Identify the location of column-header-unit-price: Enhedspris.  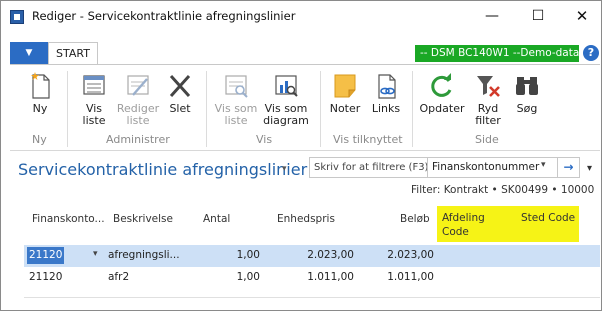
(306, 219).